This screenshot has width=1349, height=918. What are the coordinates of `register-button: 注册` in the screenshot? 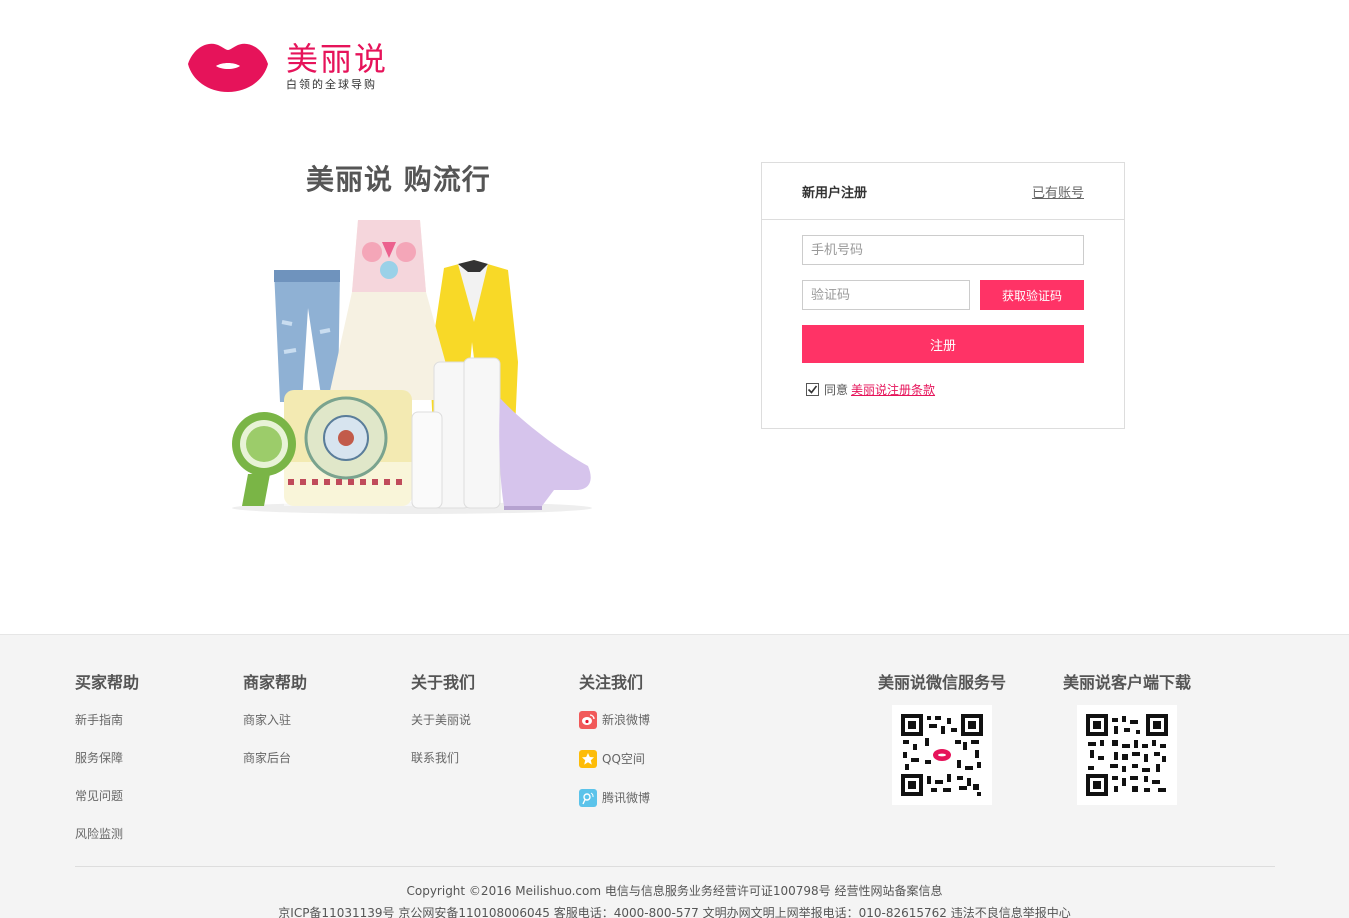 It's located at (943, 344).